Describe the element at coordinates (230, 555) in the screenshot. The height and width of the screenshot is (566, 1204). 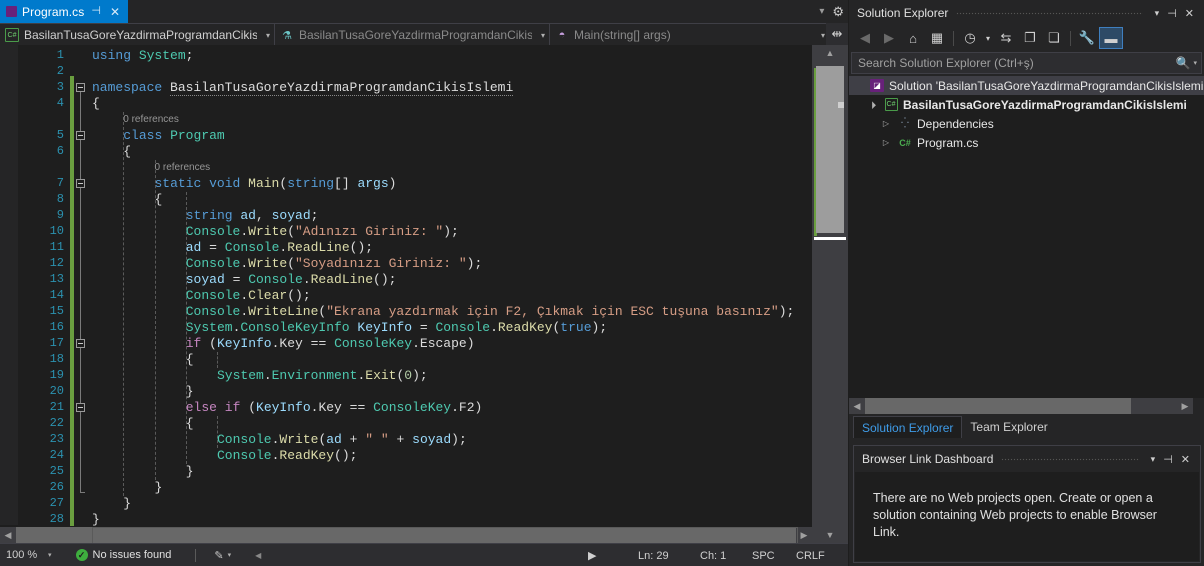
I see `source-control-caret-icon: ▾` at that location.